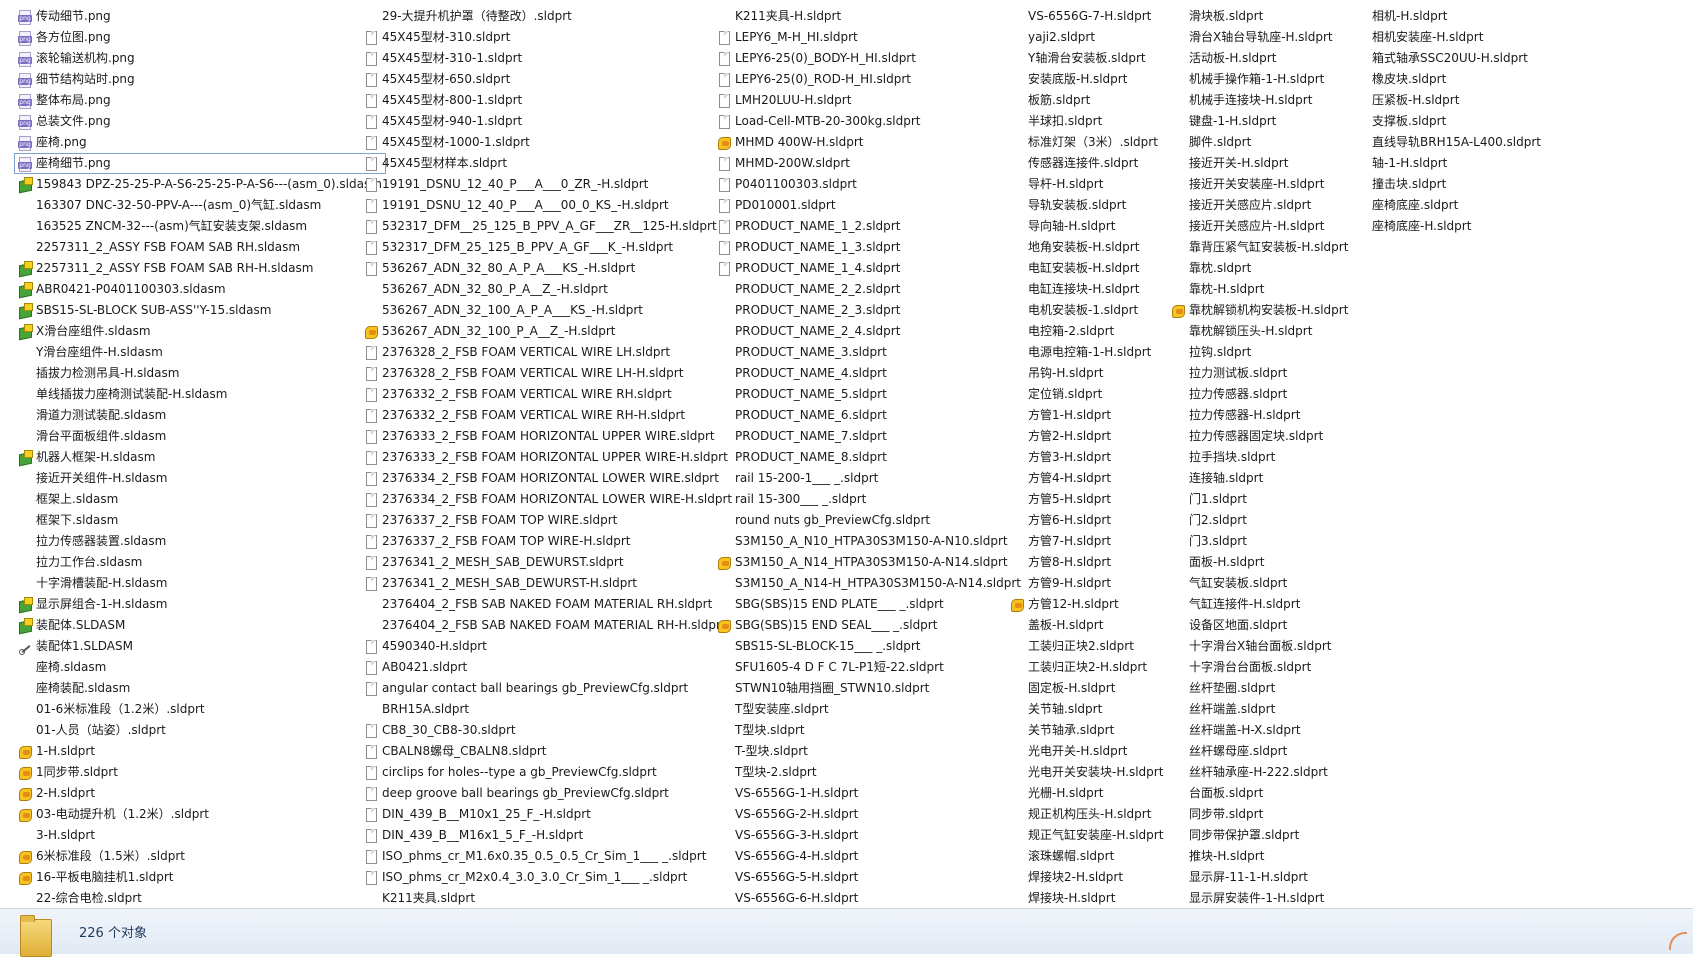 The width and height of the screenshot is (1693, 957). I want to click on file-item: 台面板.sldprt, so click(1259, 793).